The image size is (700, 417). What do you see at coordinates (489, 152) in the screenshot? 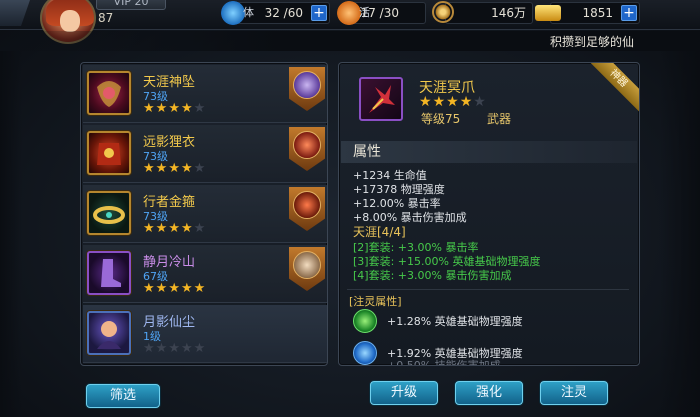
I see `attributes-header: 属性` at bounding box center [489, 152].